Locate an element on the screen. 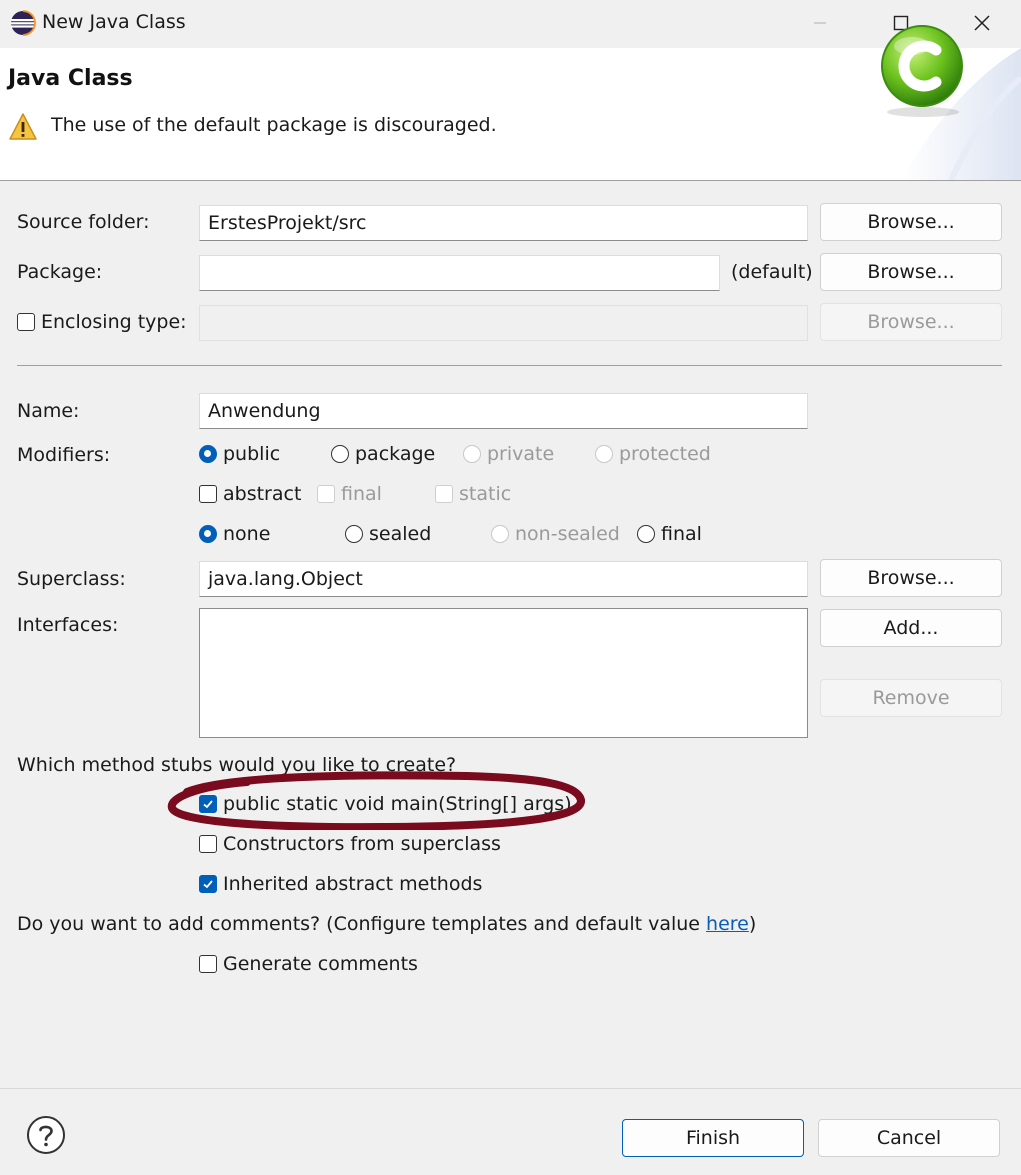 This screenshot has height=1175, width=1021. generate-comments-checkbox: Generate comments is located at coordinates (308, 964).